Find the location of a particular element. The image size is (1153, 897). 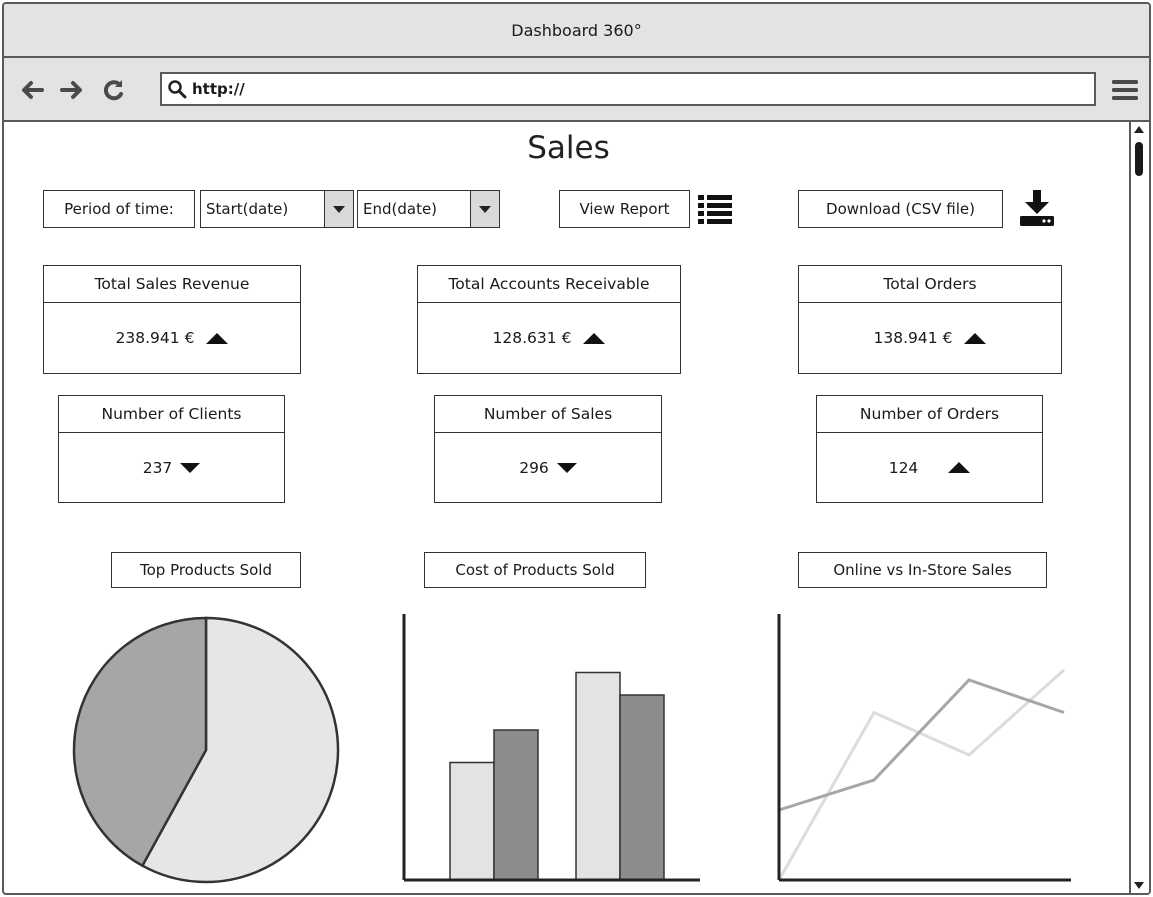

window-titlebar: Dashboard 360° is located at coordinates (576, 31).